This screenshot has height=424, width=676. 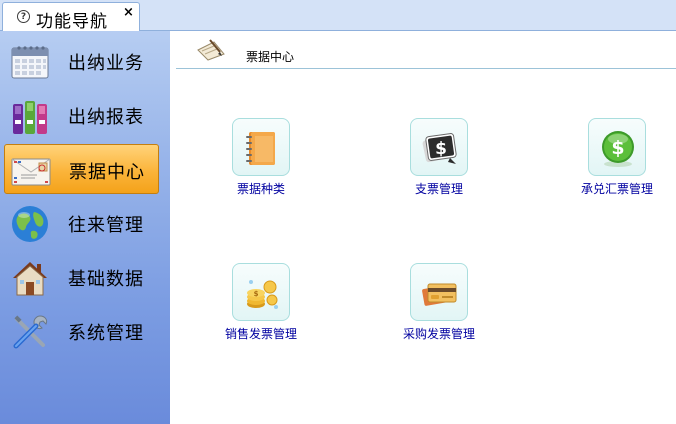 I want to click on sidebar-item-cashier-business: 出纳业务, so click(x=81, y=61).